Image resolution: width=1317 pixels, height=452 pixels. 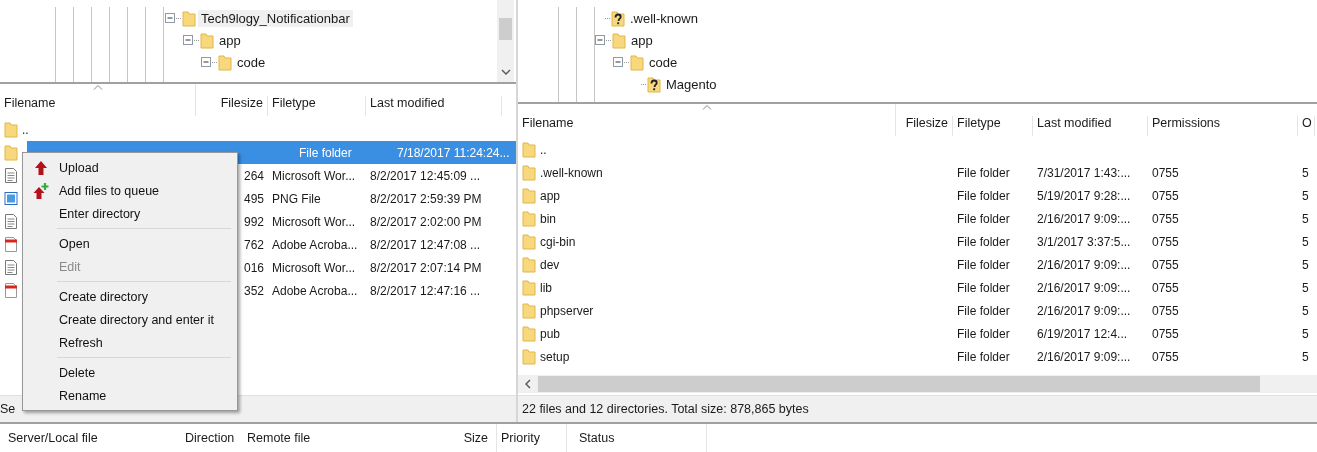 I want to click on tree-item: Magento, so click(x=691, y=84).